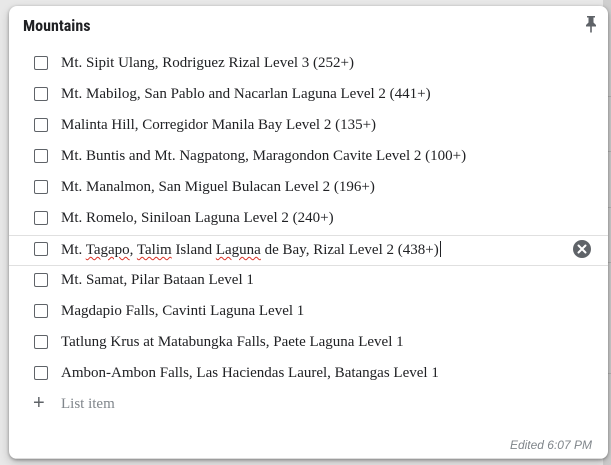  Describe the element at coordinates (88, 404) in the screenshot. I see `add-list-item-placeholder: List item` at that location.